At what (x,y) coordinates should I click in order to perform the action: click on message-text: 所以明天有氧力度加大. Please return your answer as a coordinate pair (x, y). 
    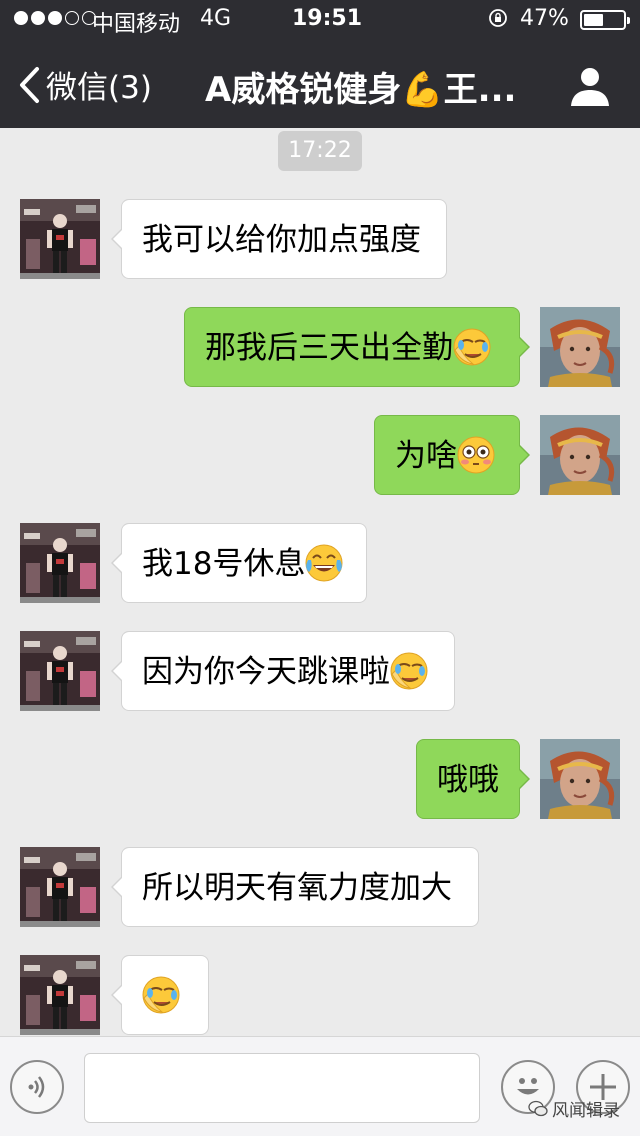
    Looking at the image, I should click on (297, 888).